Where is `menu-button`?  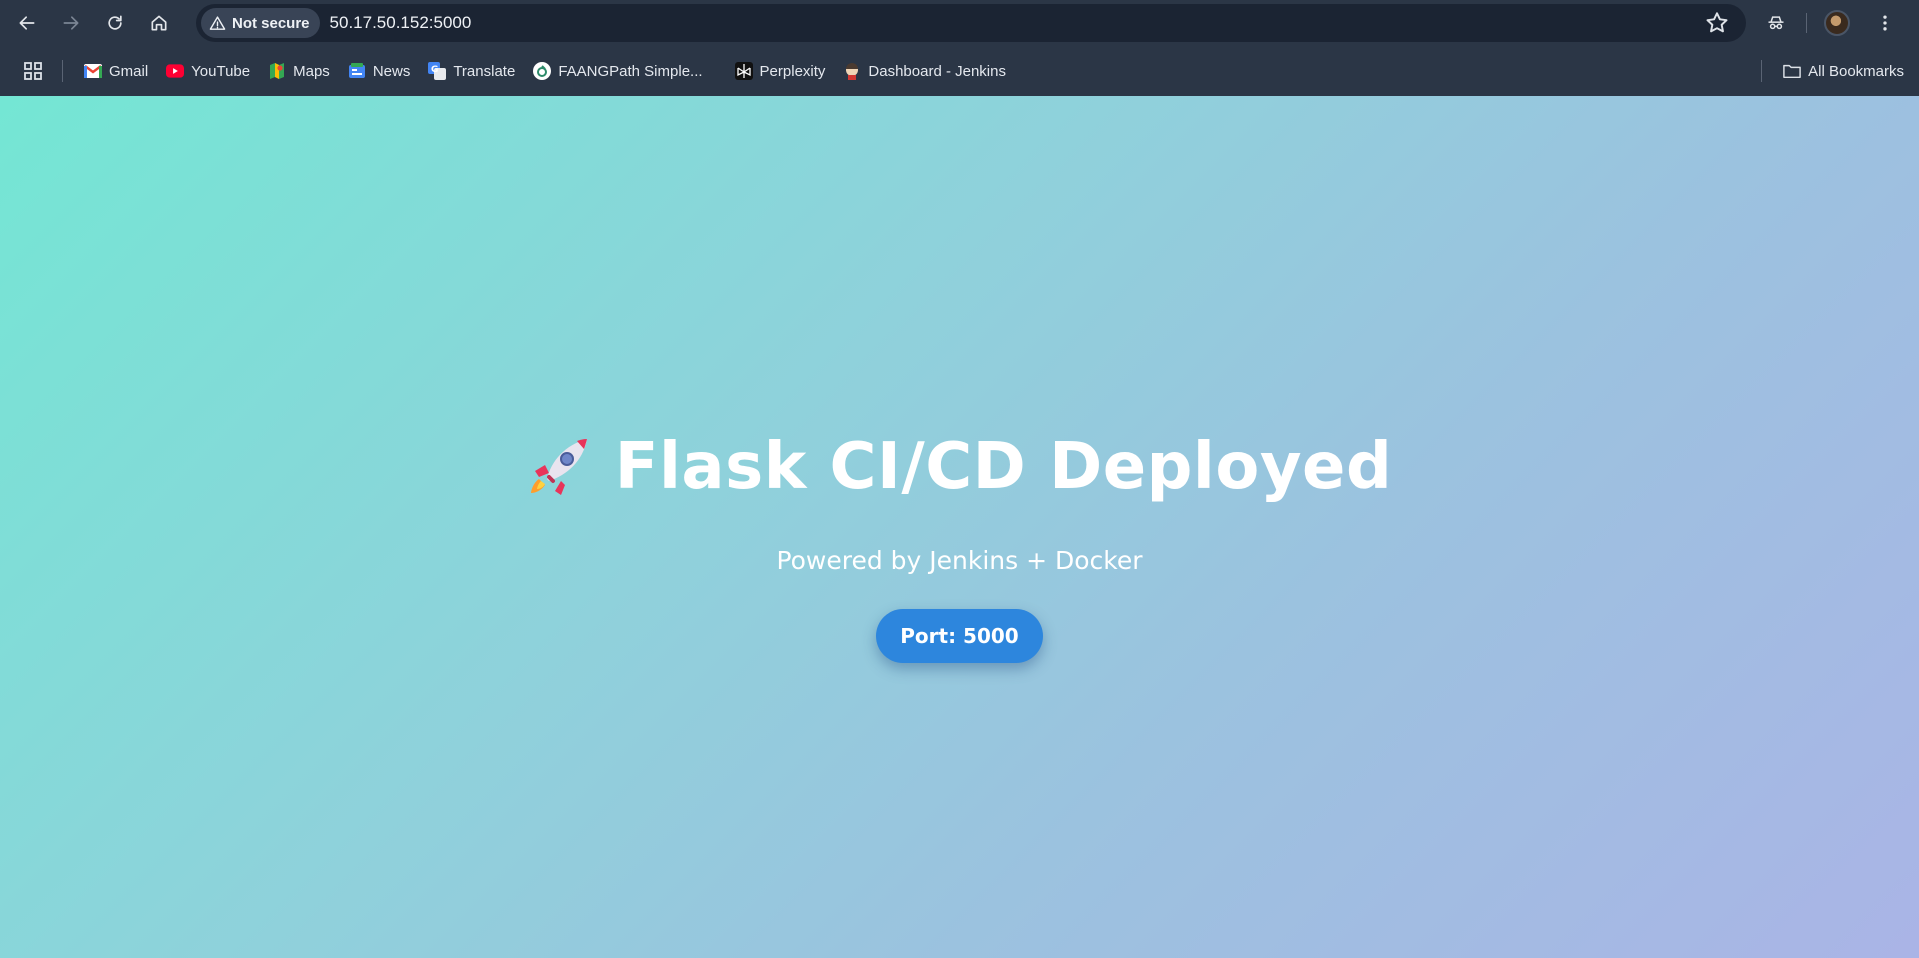 menu-button is located at coordinates (1885, 23).